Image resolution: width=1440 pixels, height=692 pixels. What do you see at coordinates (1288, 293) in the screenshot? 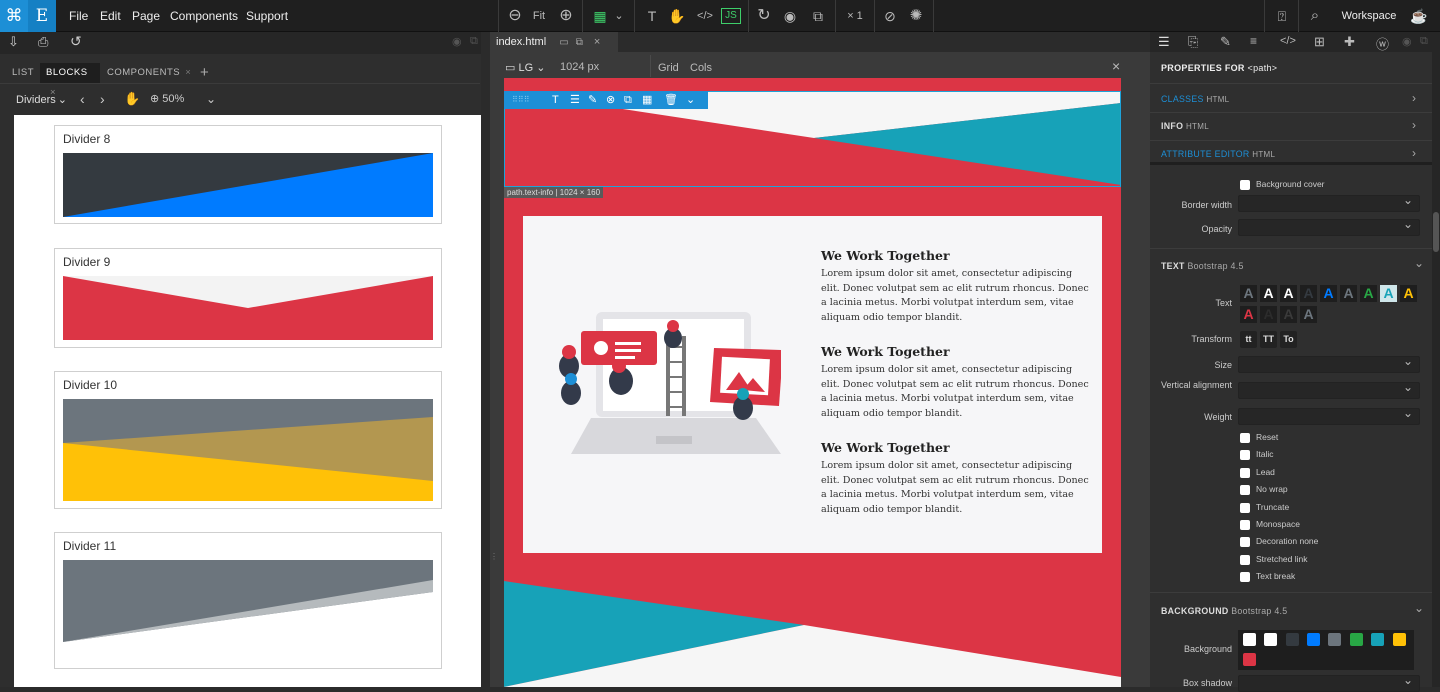
I see `text-color-light: A` at bounding box center [1288, 293].